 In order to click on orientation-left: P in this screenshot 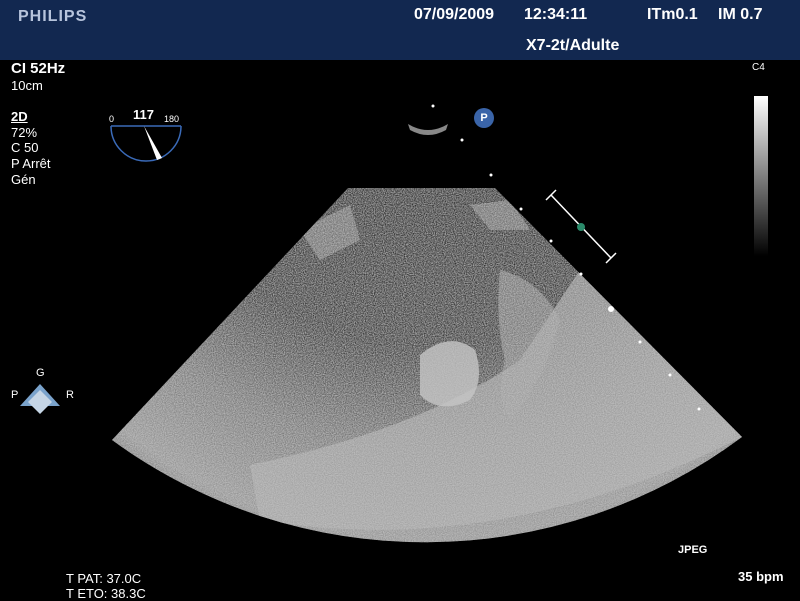, I will do `click(15, 395)`.